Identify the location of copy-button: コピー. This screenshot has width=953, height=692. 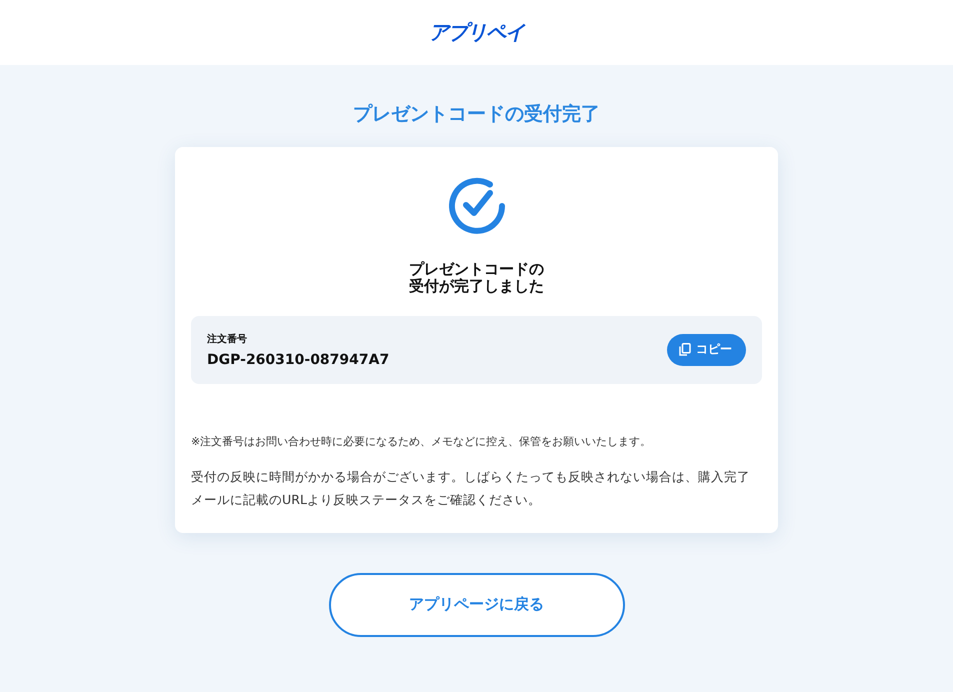
(706, 350).